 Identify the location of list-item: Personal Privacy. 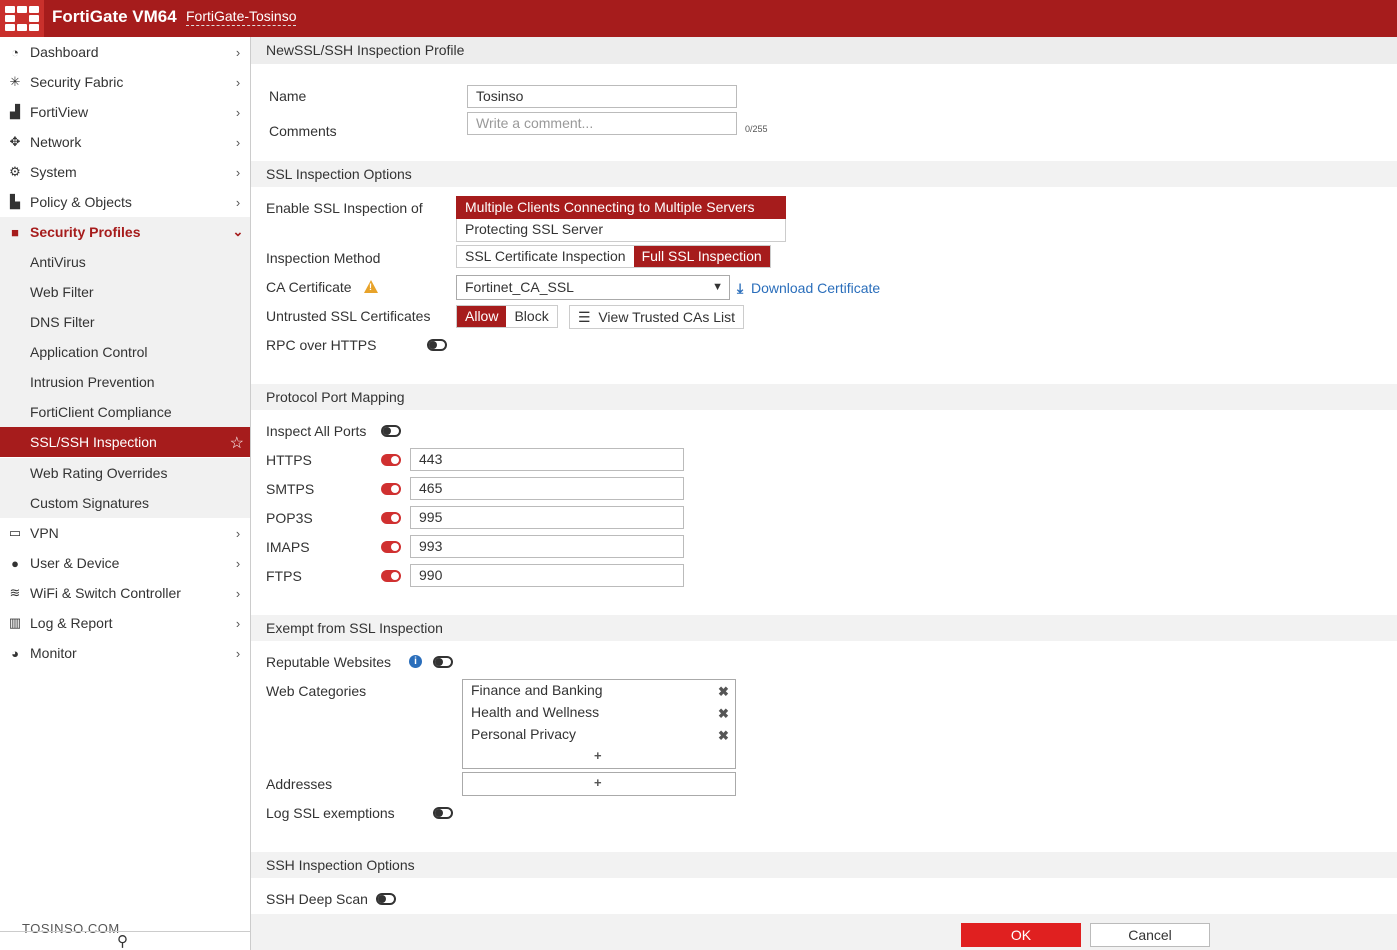
(524, 734).